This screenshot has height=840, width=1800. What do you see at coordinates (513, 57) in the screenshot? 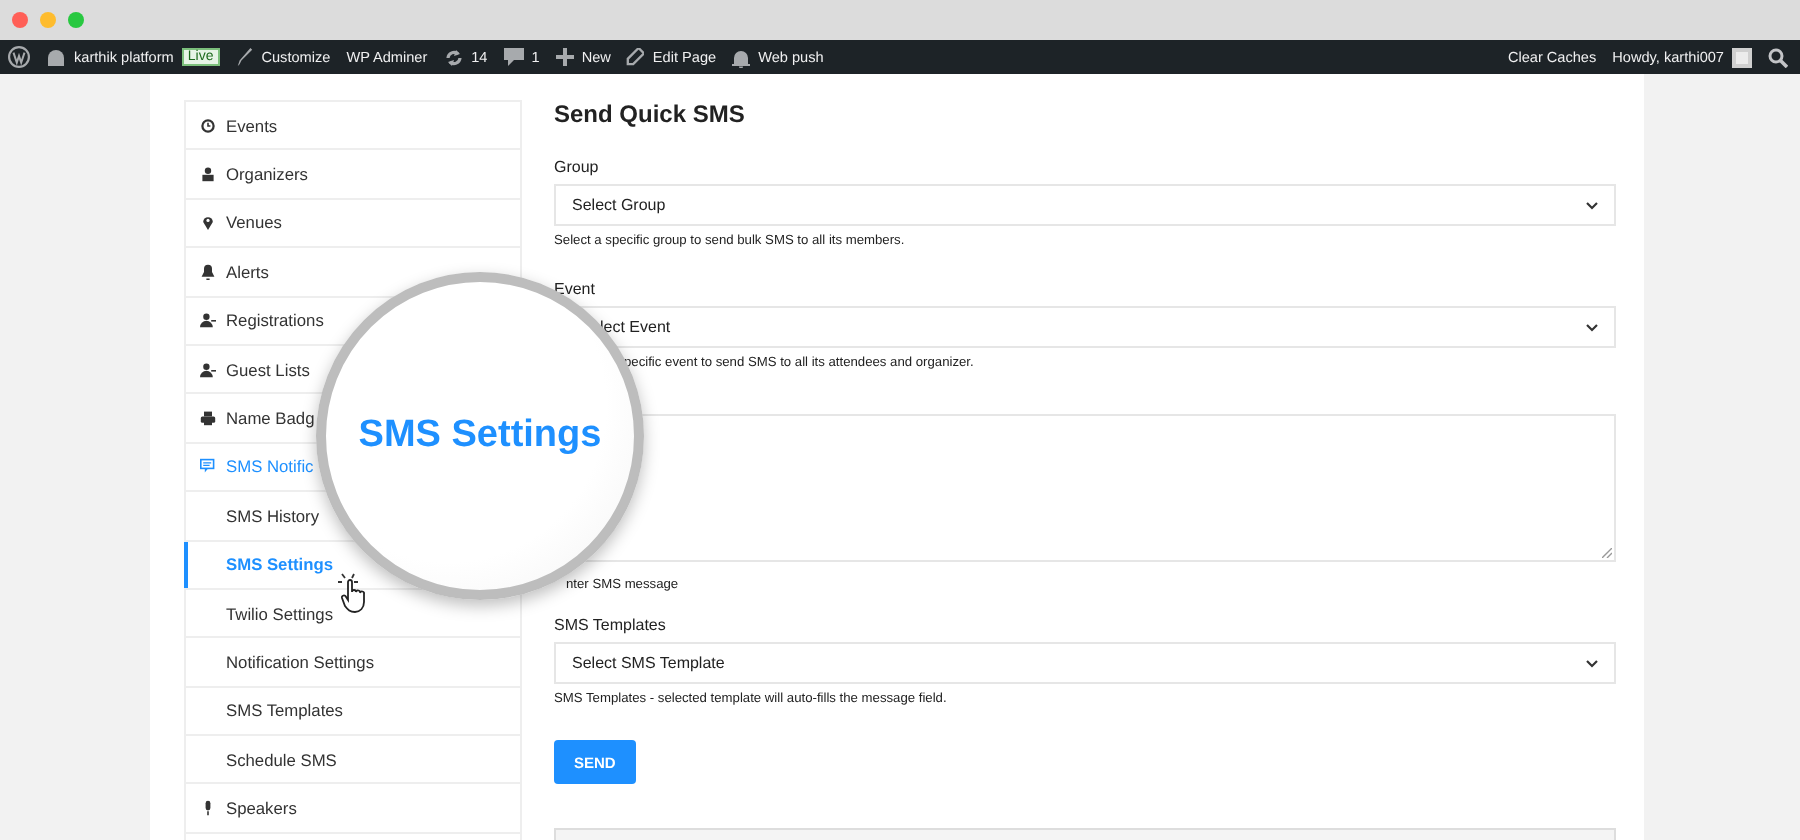
I see `comment-icon` at bounding box center [513, 57].